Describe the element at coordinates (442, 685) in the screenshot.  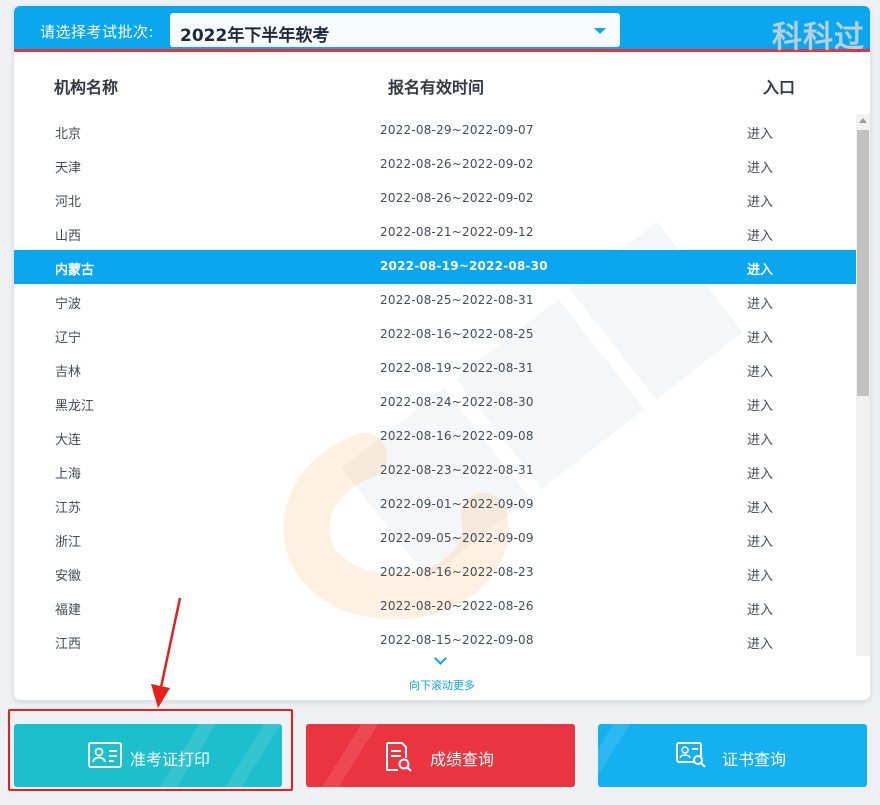
I see `scroll-more-label: 向下滚动更多` at that location.